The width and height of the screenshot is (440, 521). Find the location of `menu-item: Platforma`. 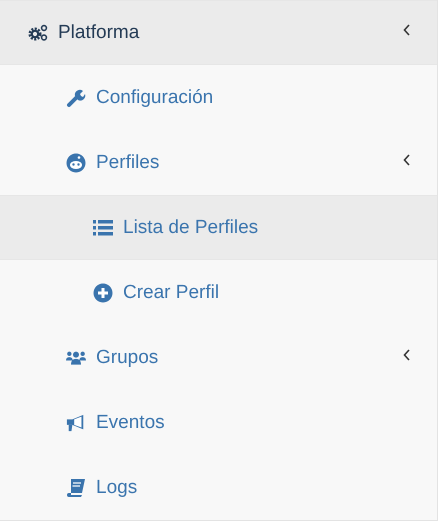

menu-item: Platforma is located at coordinates (218, 32).